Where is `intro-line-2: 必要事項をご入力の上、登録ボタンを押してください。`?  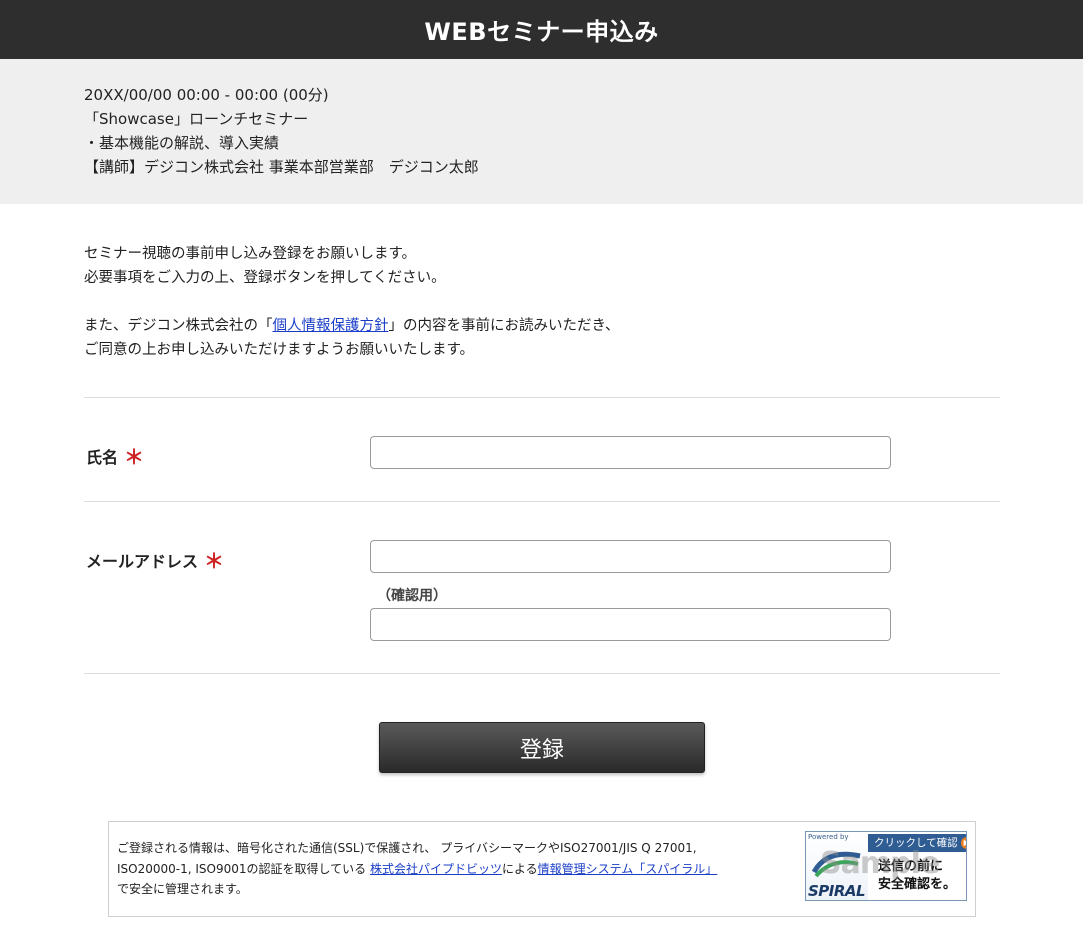
intro-line-2: 必要事項をご入力の上、登録ボタンを押してください。 is located at coordinates (265, 278).